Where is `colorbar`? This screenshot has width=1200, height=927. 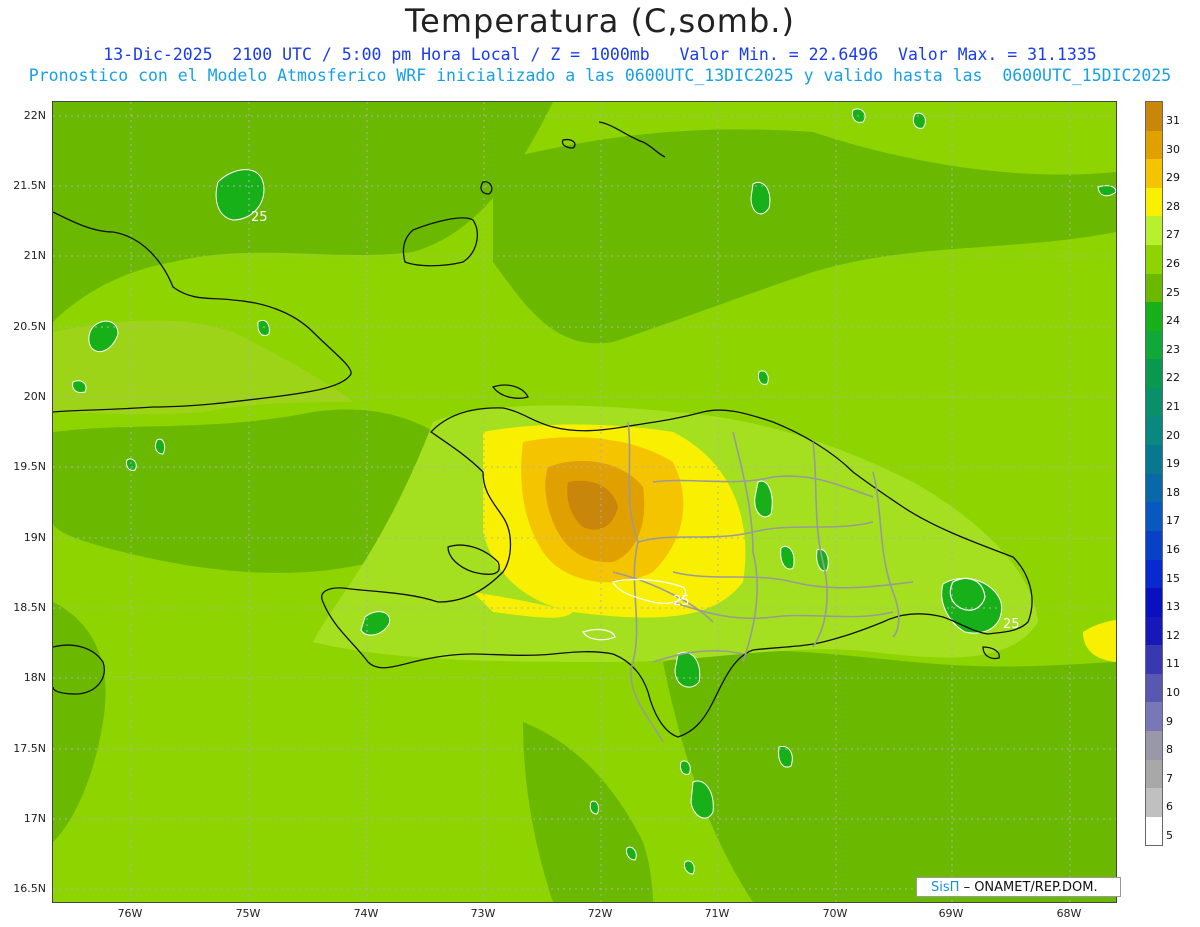 colorbar is located at coordinates (1154, 474).